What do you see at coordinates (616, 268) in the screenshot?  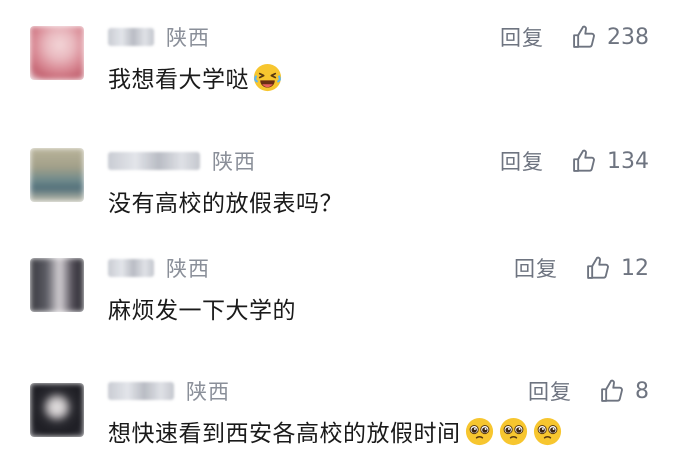 I see `like-button: 12` at bounding box center [616, 268].